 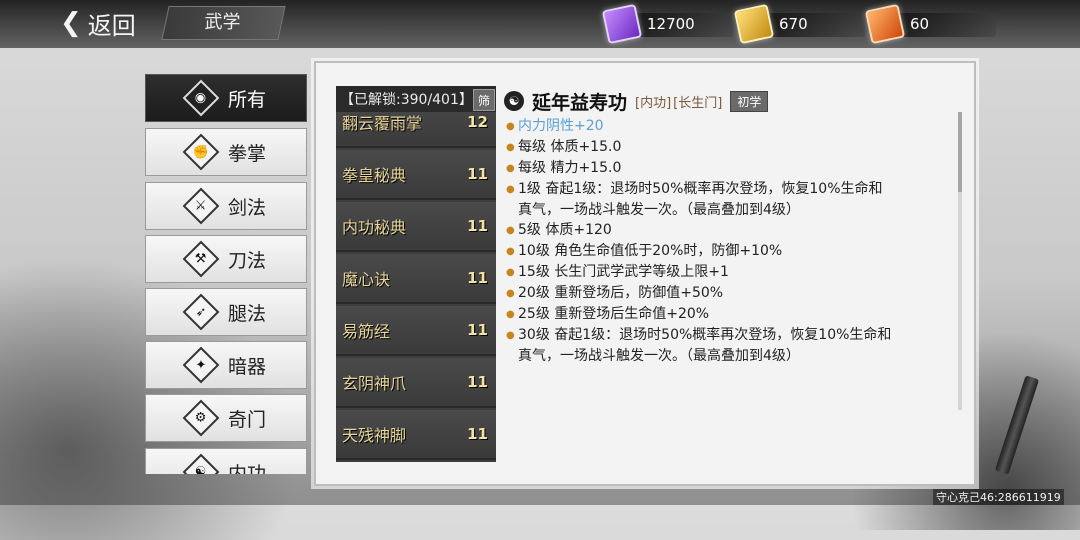 I want to click on skill-list-item: 内功秘典 11, so click(x=416, y=227).